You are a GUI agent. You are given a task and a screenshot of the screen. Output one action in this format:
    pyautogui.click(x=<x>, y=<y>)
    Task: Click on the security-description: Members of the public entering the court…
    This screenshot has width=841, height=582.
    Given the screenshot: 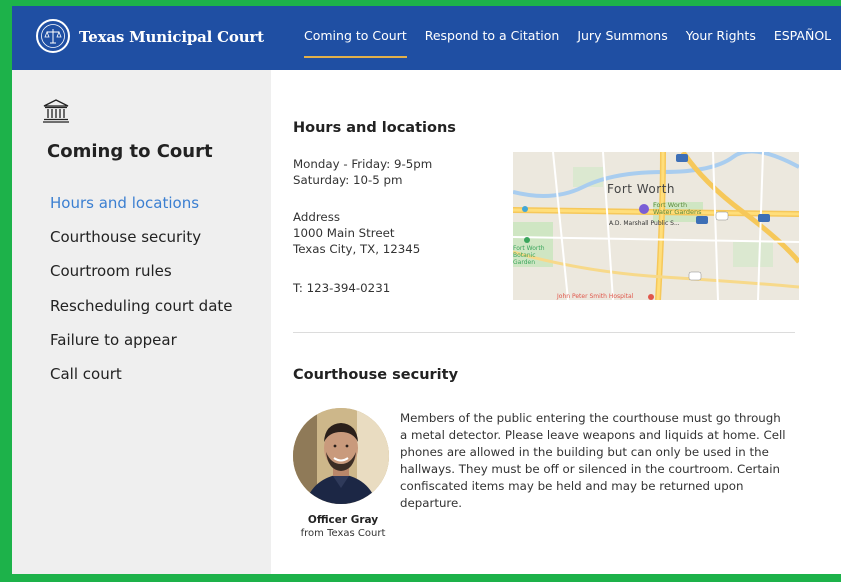 What is the action you would take?
    pyautogui.click(x=593, y=460)
    